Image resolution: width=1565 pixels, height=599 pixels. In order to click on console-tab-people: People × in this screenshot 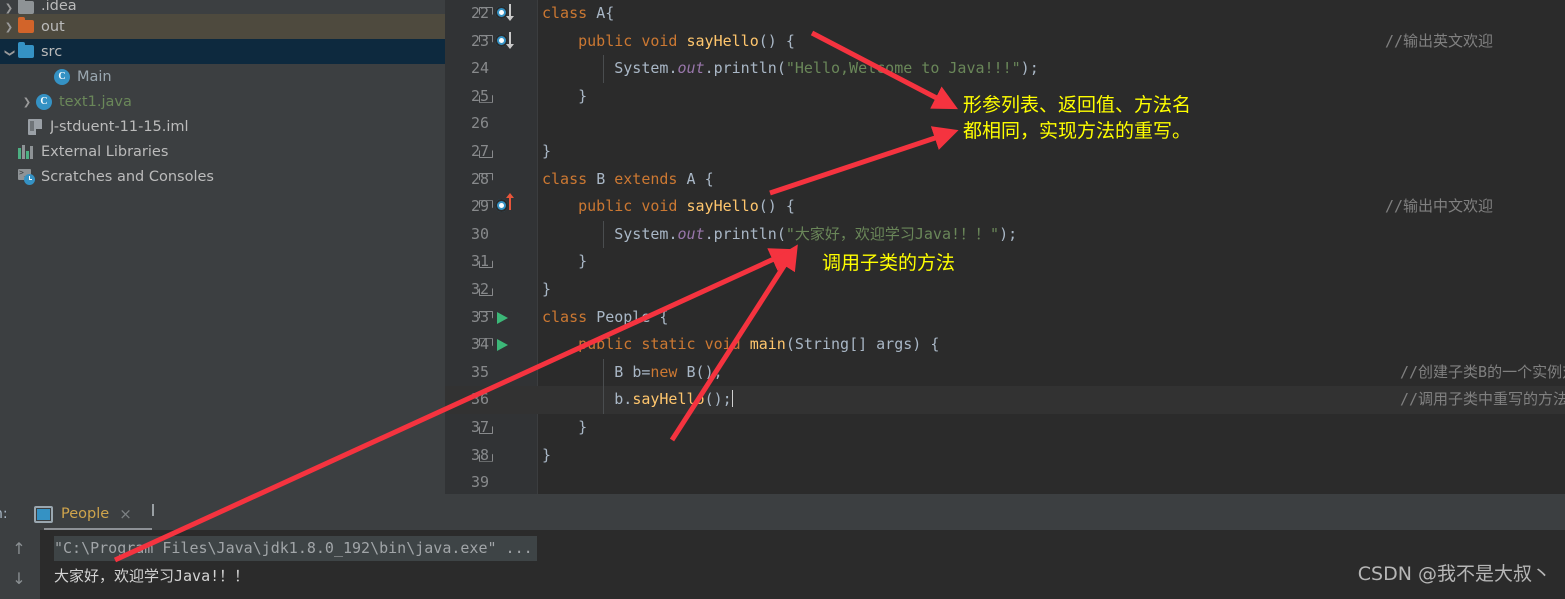, I will do `click(83, 514)`.